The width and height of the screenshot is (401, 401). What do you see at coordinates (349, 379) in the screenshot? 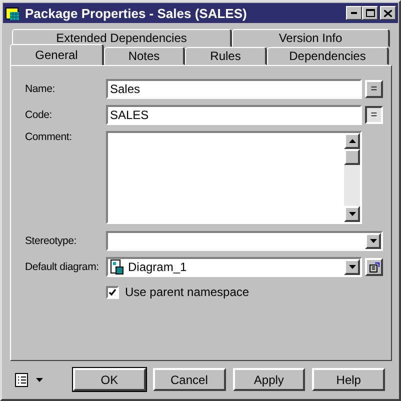
I see `dialog-button: Help` at bounding box center [349, 379].